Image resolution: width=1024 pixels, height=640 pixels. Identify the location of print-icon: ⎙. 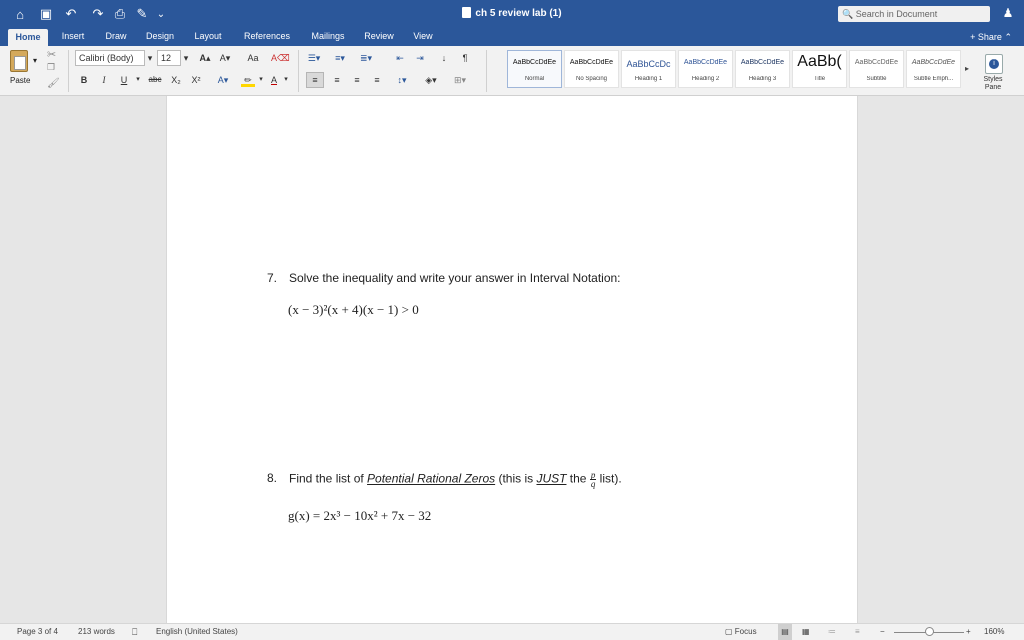
(120, 14).